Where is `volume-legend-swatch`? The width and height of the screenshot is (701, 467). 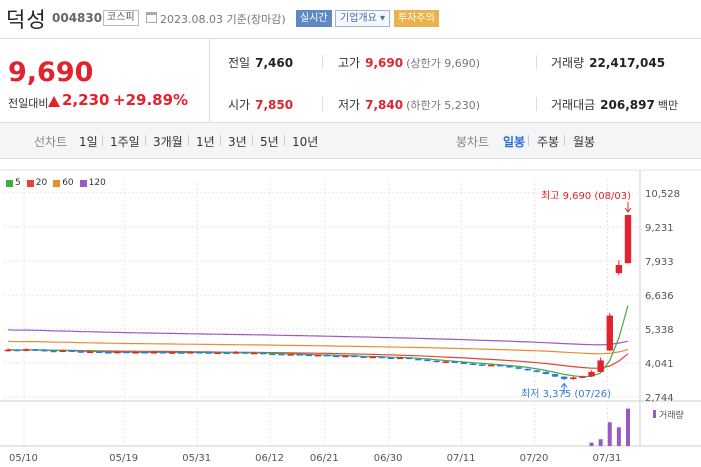 volume-legend-swatch is located at coordinates (654, 414).